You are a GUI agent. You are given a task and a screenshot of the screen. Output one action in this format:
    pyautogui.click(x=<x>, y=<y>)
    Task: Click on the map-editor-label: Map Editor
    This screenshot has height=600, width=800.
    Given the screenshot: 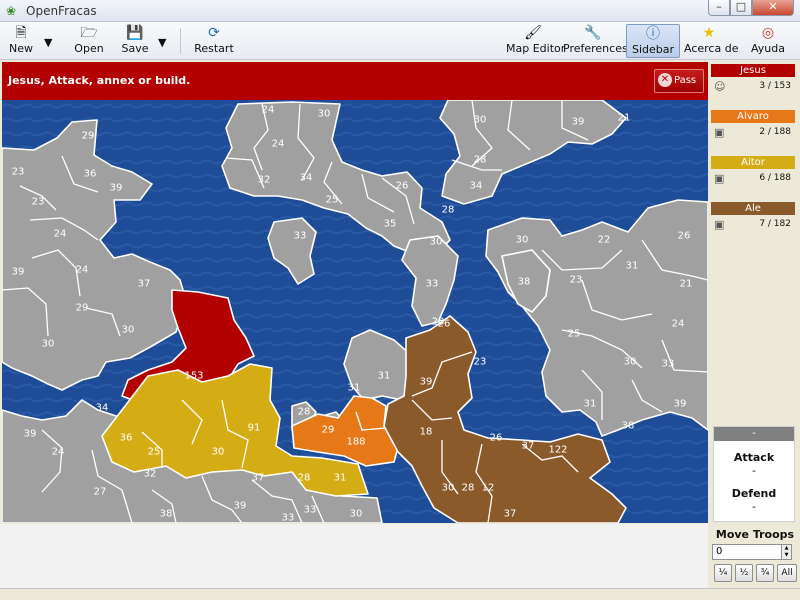 What is the action you would take?
    pyautogui.click(x=536, y=48)
    